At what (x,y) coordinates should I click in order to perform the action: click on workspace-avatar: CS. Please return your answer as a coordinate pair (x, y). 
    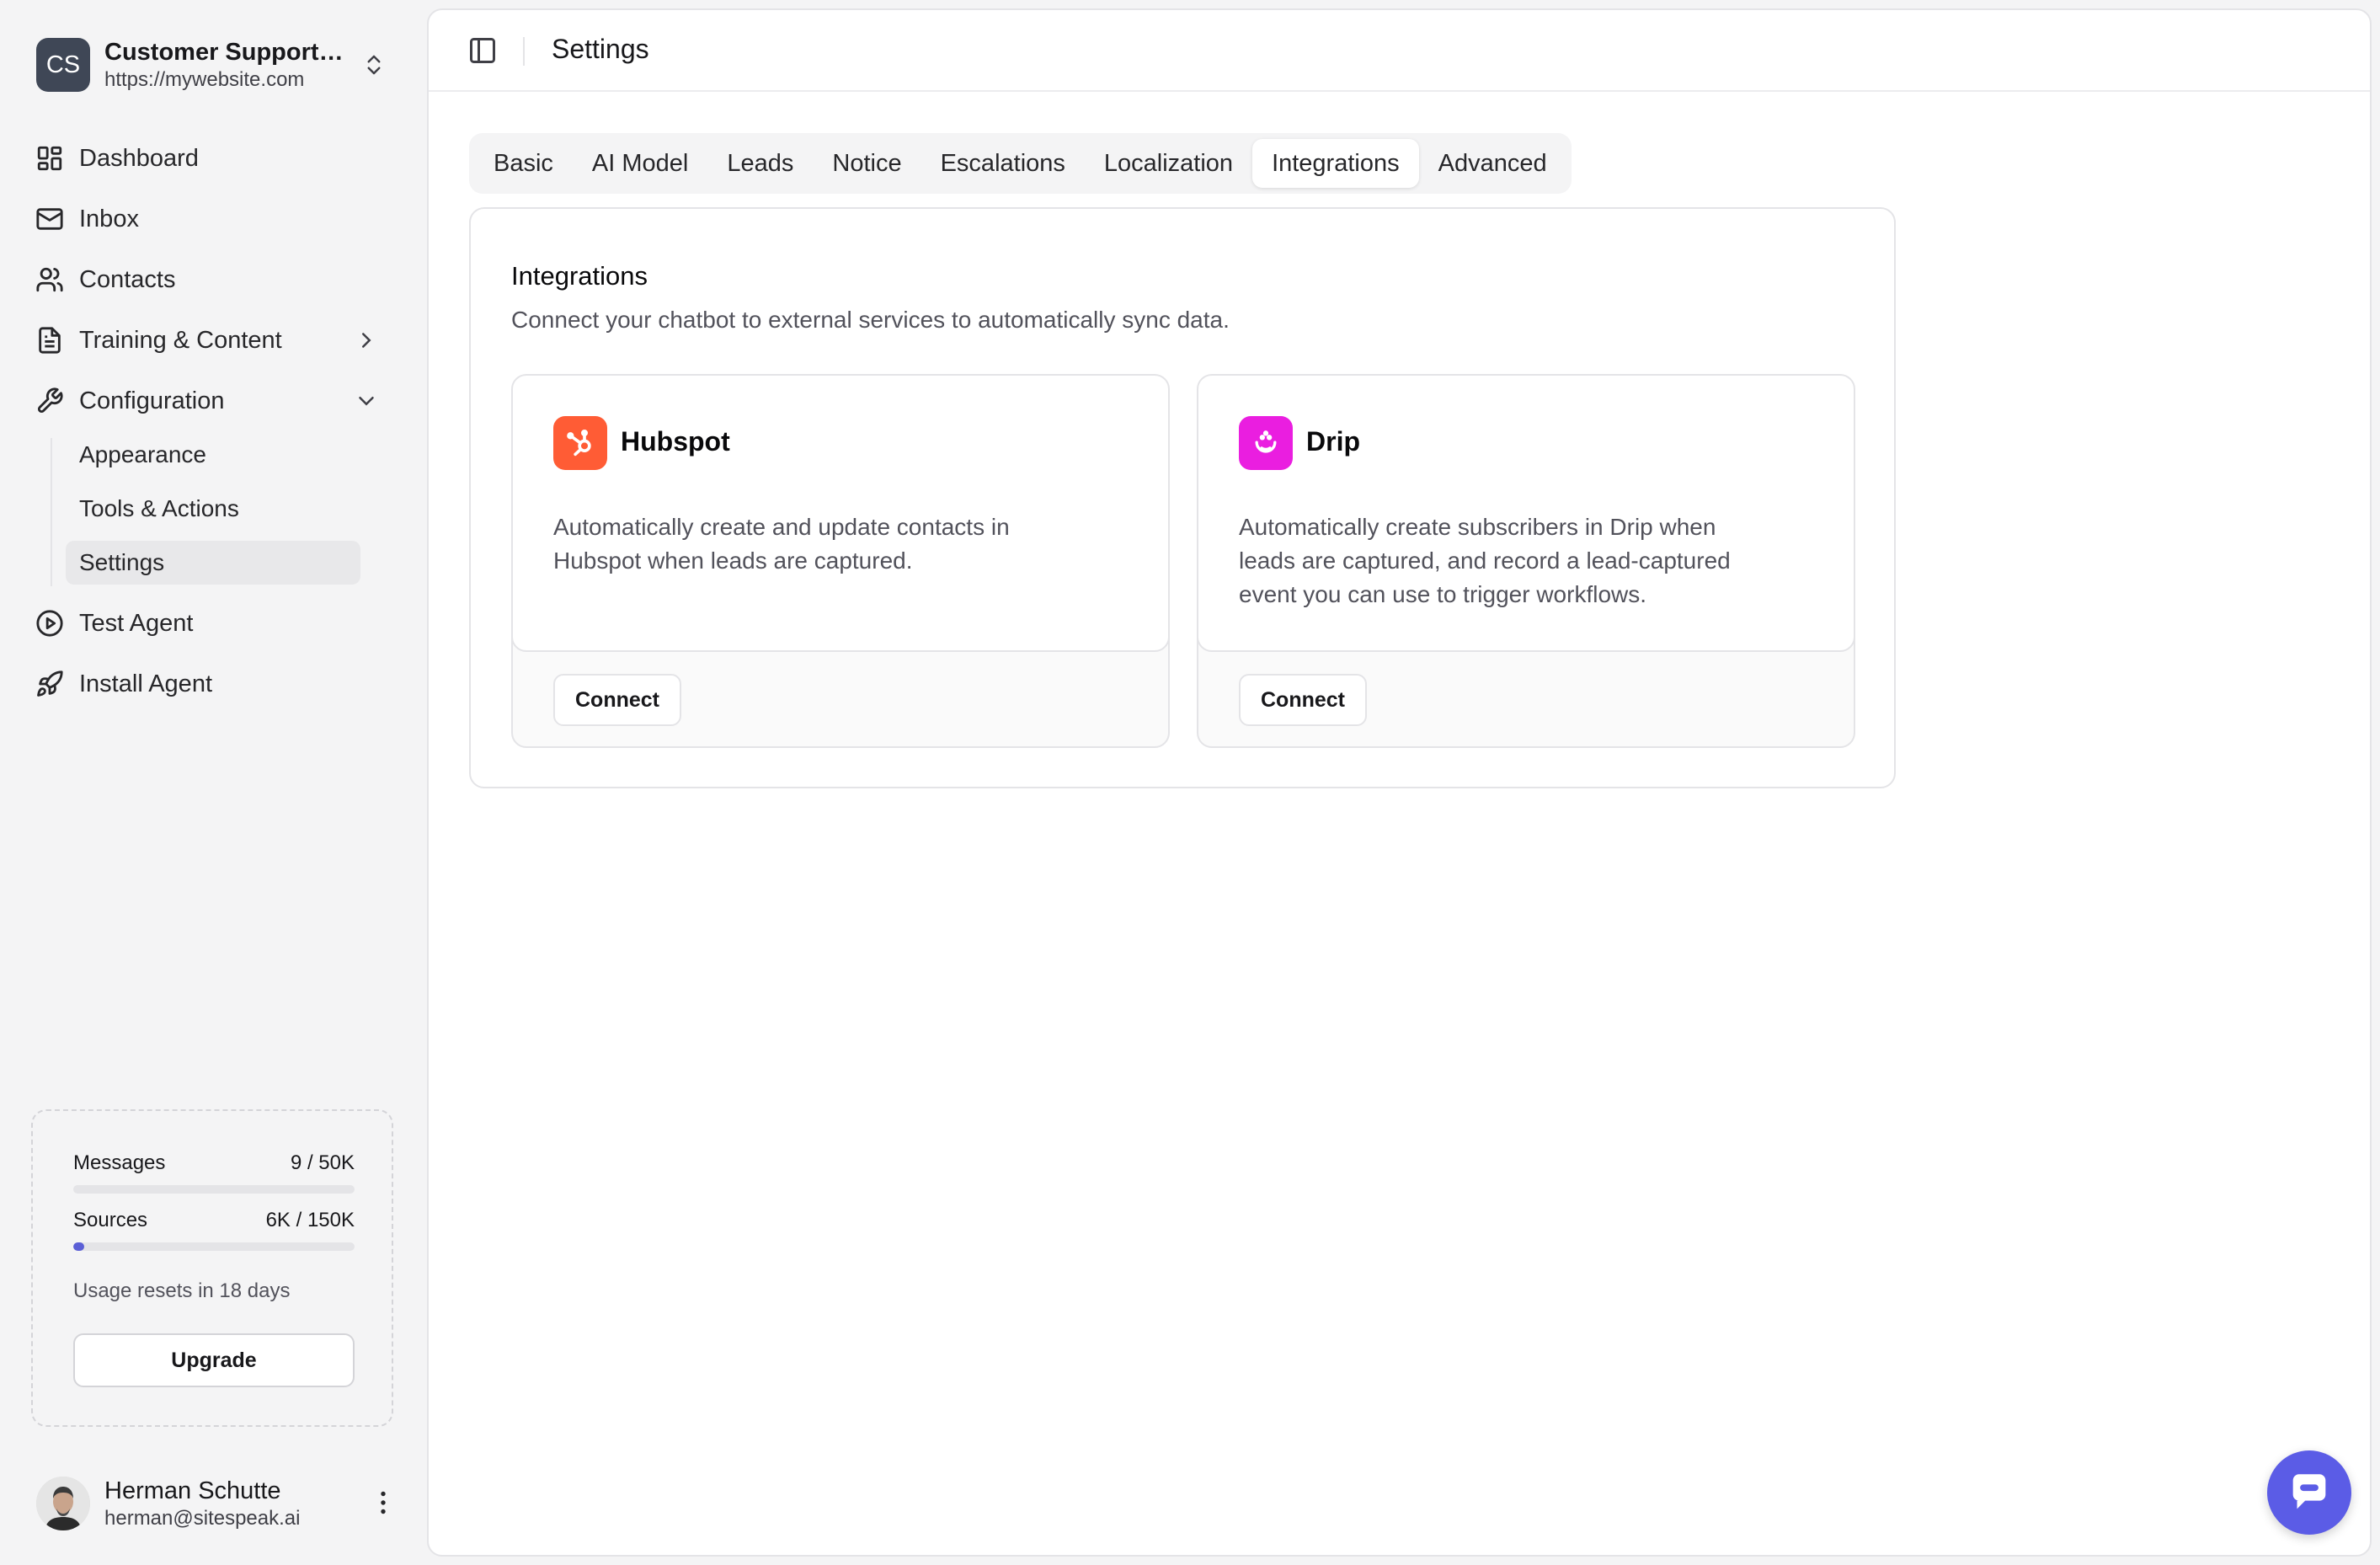
    Looking at the image, I should click on (63, 65).